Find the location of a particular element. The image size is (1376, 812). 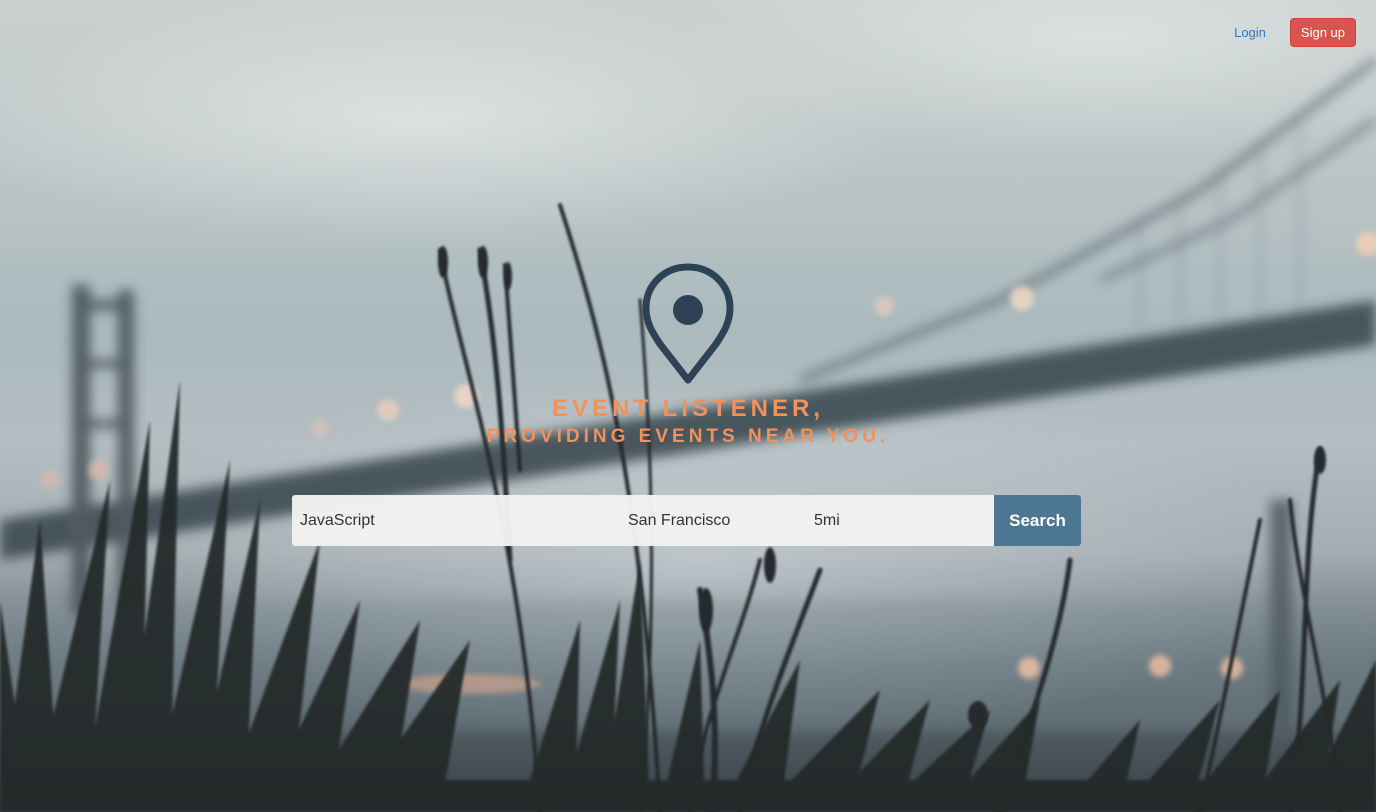

location-input is located at coordinates (714, 520).